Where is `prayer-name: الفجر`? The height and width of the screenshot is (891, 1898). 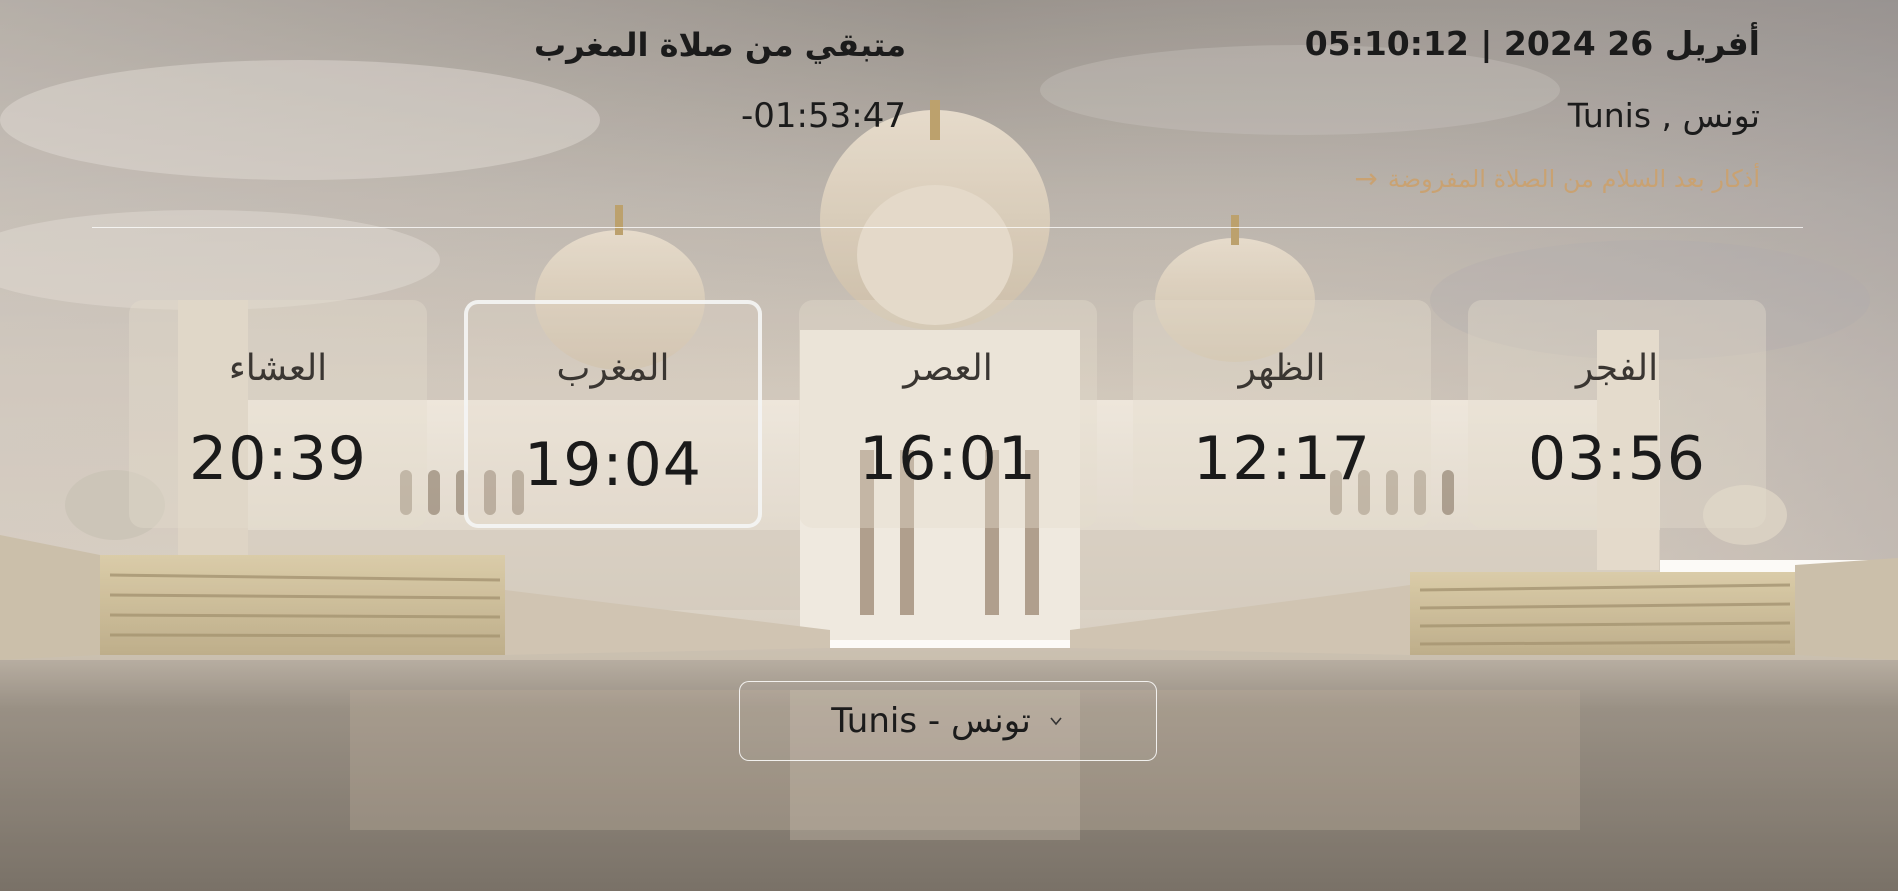 prayer-name: الفجر is located at coordinates (1617, 368).